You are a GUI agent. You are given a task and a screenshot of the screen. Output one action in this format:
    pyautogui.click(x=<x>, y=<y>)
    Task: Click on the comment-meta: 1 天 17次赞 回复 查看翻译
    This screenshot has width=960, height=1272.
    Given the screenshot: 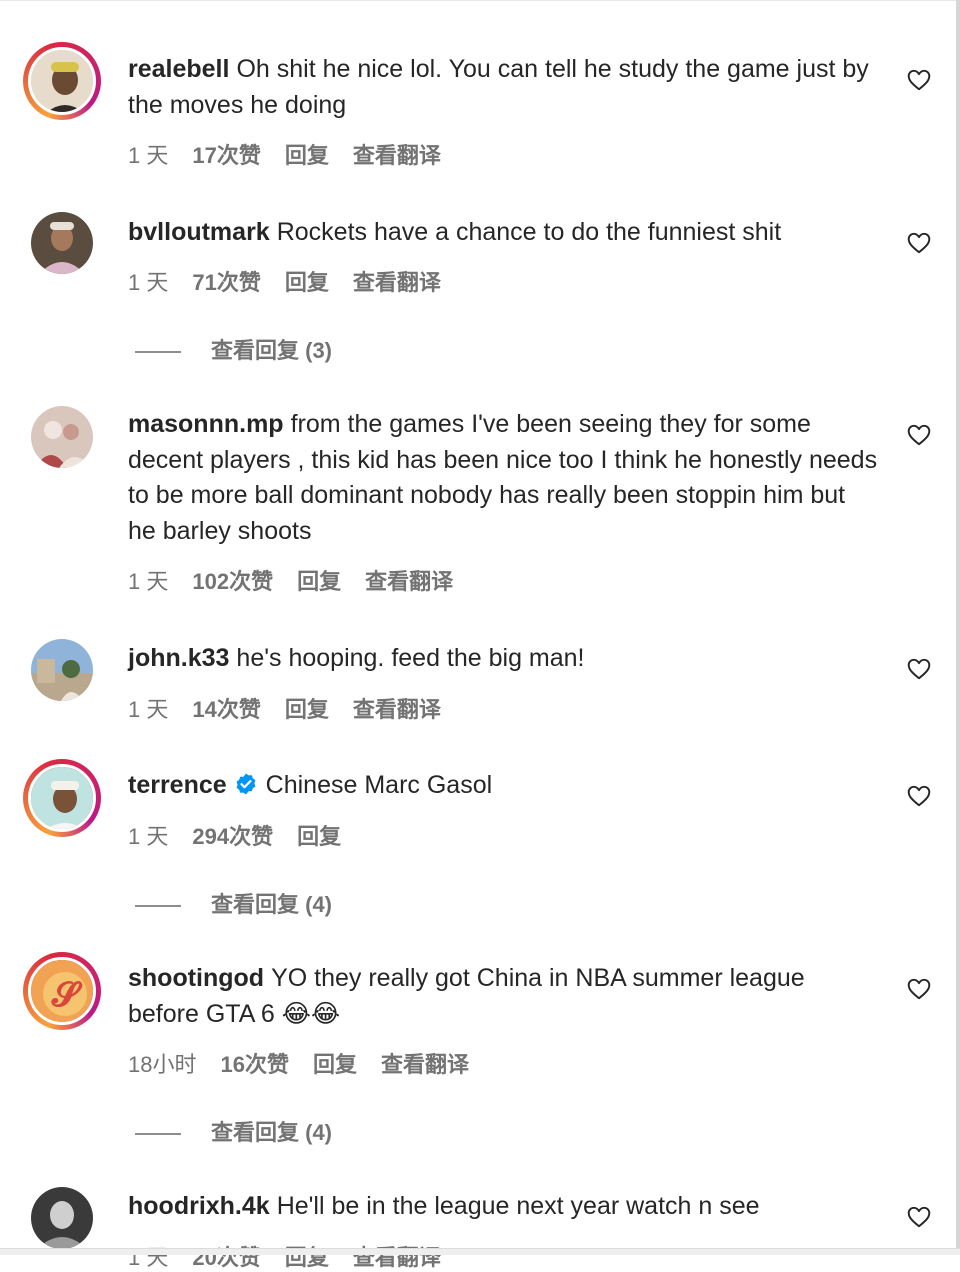 What is the action you would take?
    pyautogui.click(x=296, y=154)
    